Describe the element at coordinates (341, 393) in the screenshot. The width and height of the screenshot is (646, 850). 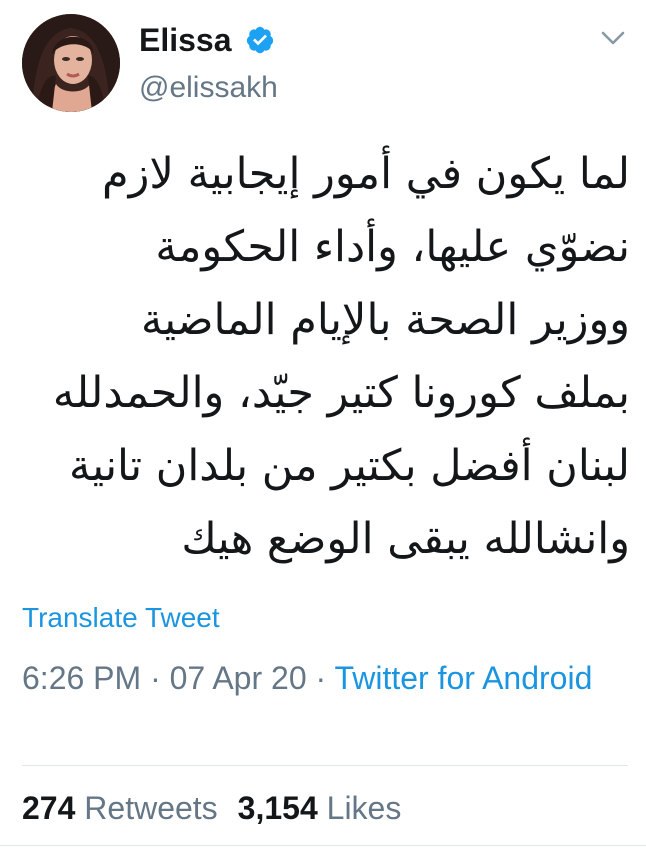
I see `tweet-text-line: بملف كورونا كتير جيّد، والحمدلله` at that location.